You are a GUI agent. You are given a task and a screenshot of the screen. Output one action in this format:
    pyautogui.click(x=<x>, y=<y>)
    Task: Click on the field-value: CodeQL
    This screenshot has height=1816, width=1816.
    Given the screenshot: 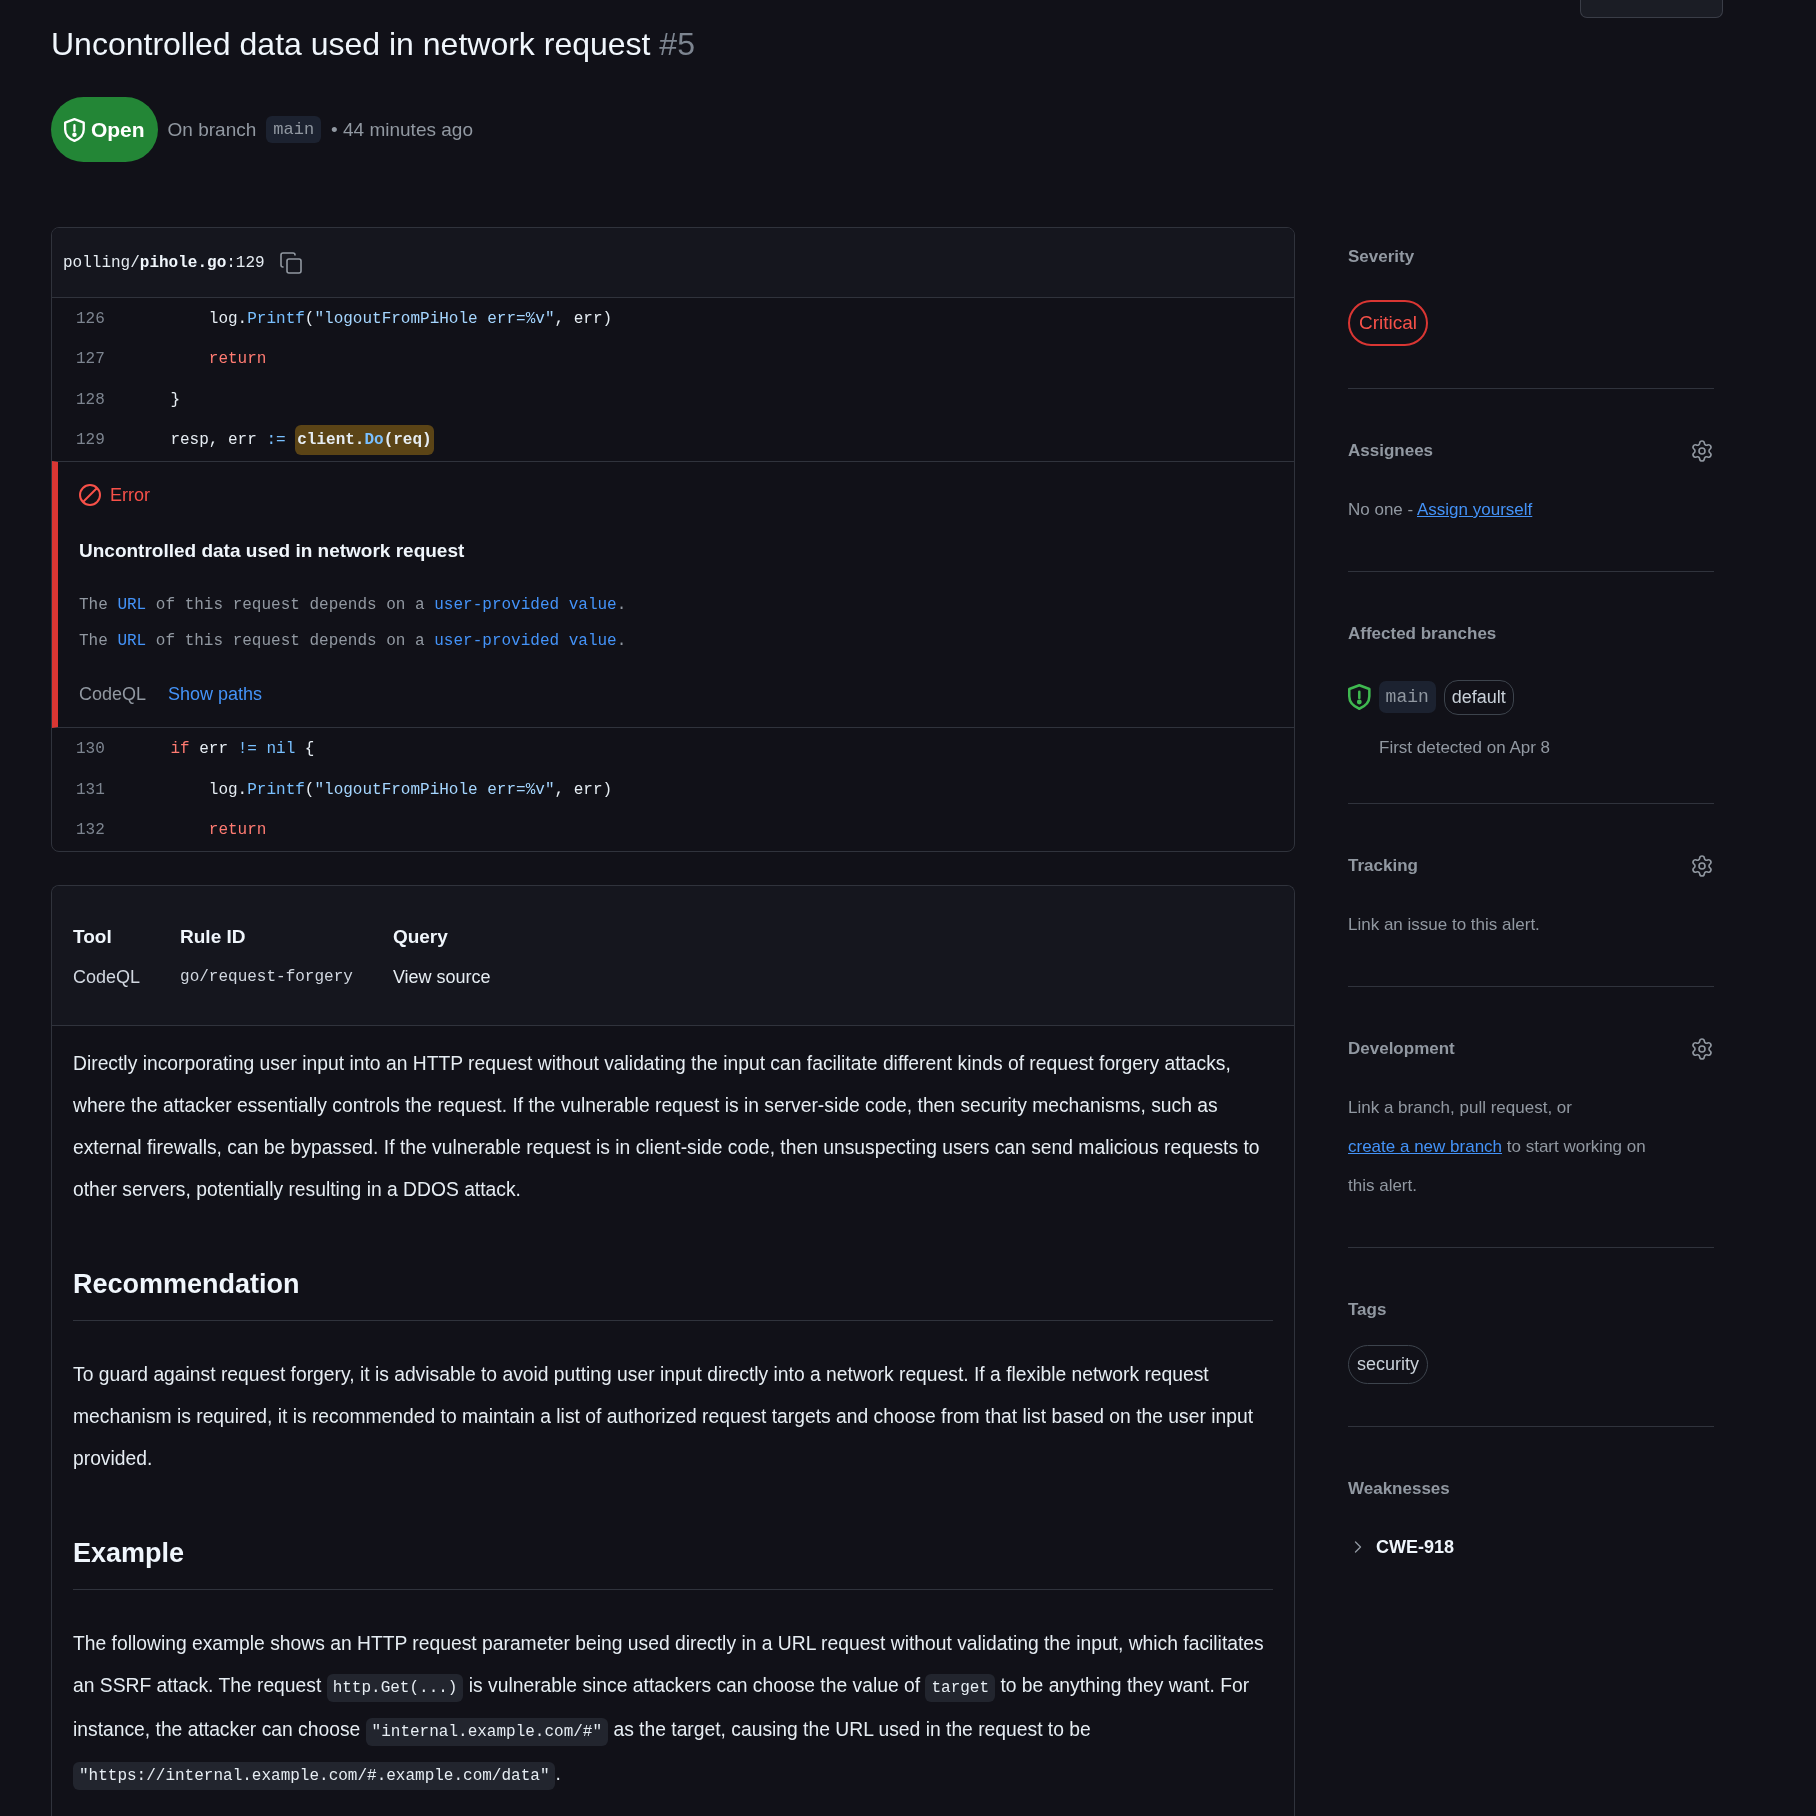 What is the action you would take?
    pyautogui.click(x=107, y=978)
    